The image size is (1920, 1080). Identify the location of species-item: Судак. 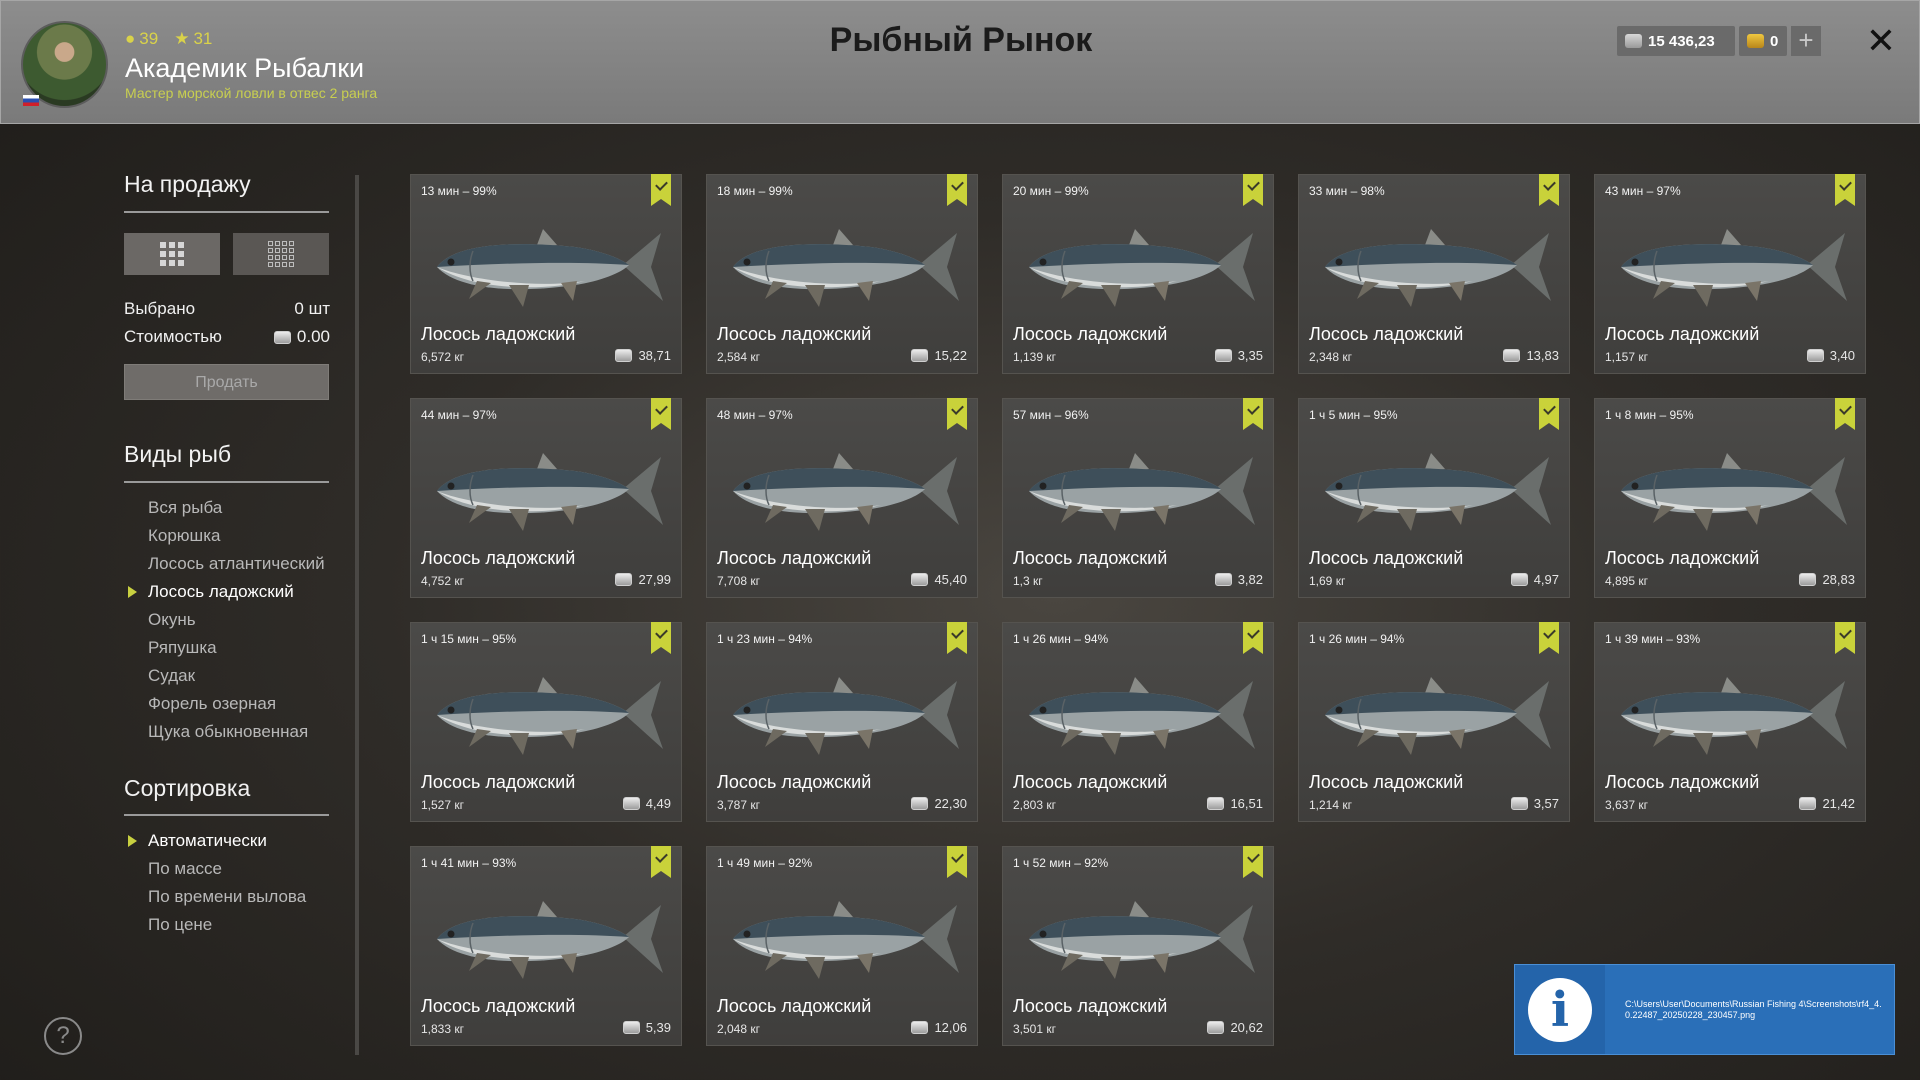
(236, 676).